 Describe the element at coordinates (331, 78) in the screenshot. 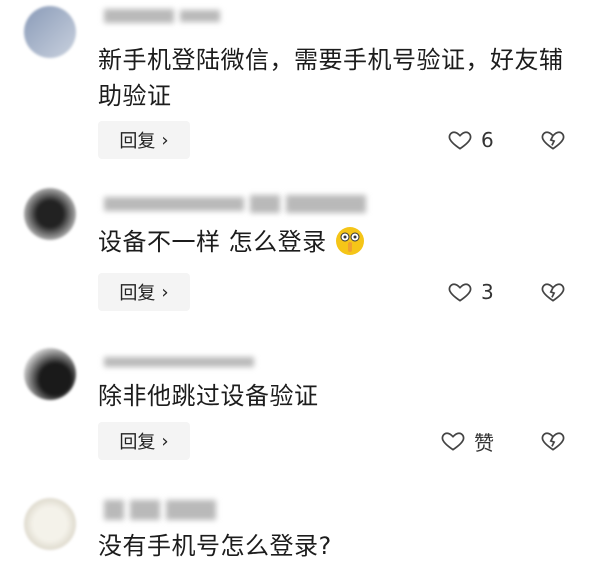

I see `comment-text: 新手机登陆微信，需要手机号验证，好友辅助验证` at that location.